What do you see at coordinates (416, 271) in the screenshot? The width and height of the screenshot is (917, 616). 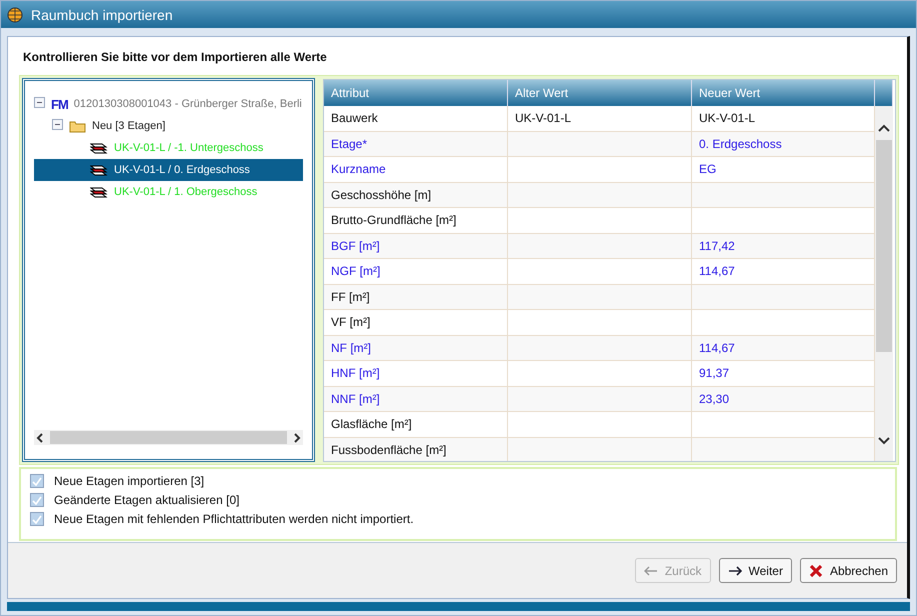 I see `table-cell: NGF [m²]` at bounding box center [416, 271].